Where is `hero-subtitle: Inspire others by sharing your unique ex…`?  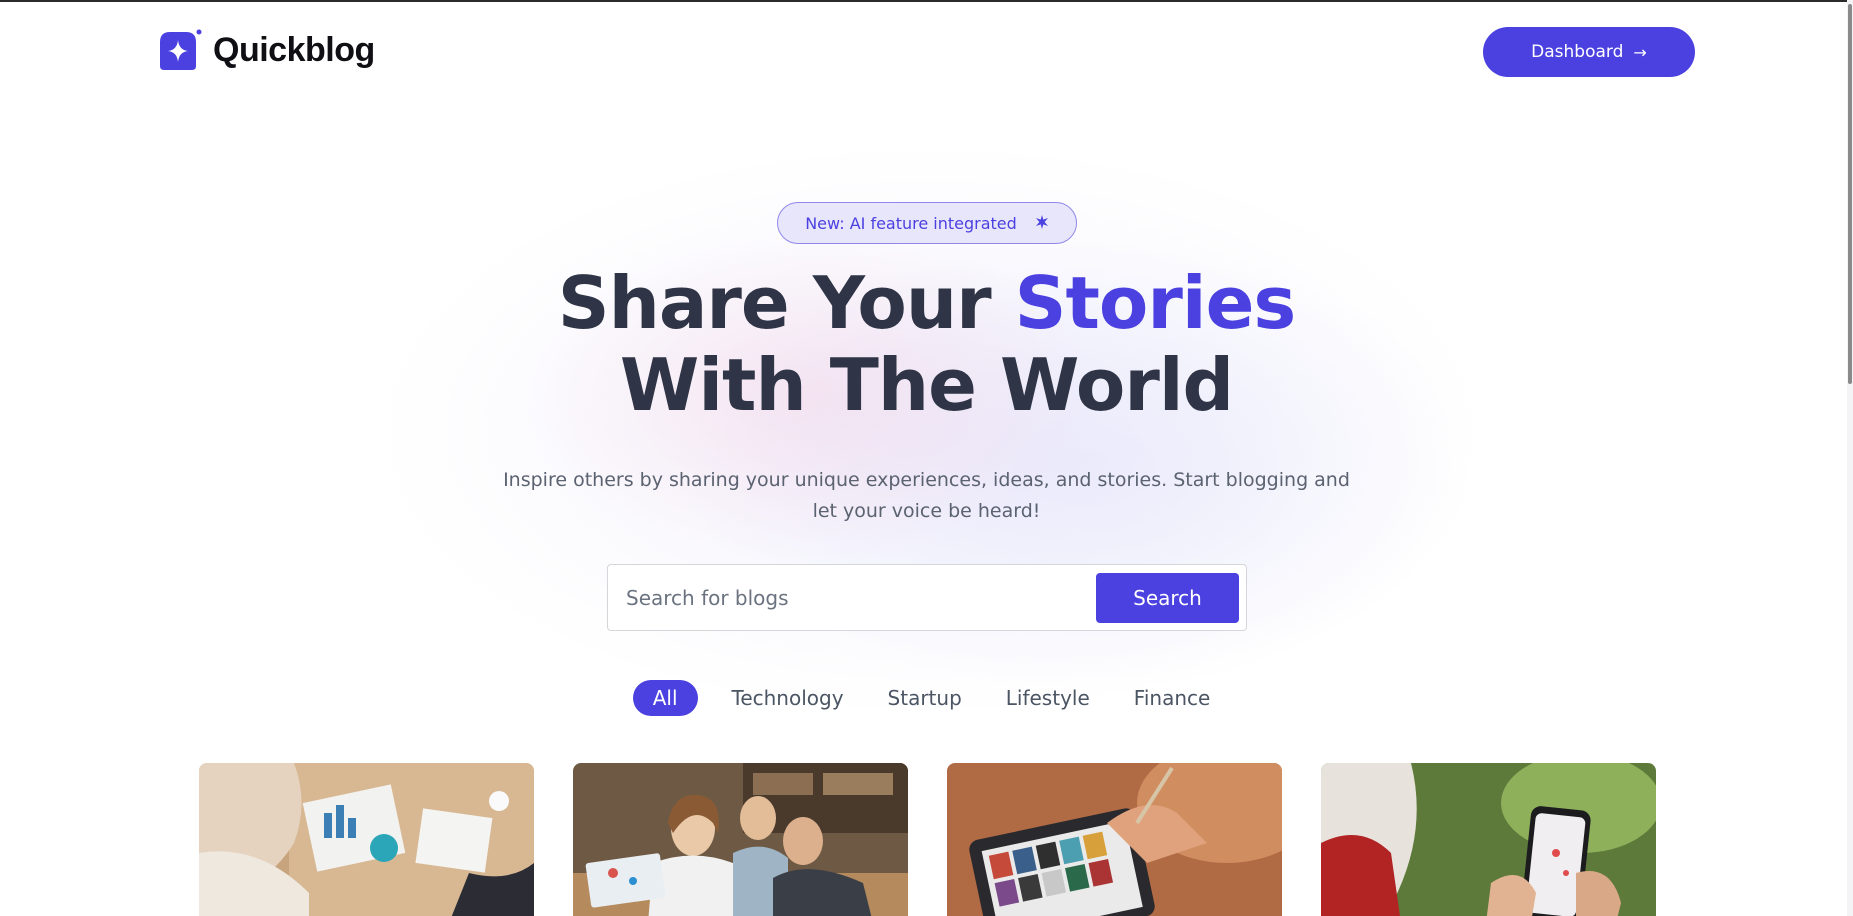 hero-subtitle: Inspire others by sharing your unique ex… is located at coordinates (926, 495).